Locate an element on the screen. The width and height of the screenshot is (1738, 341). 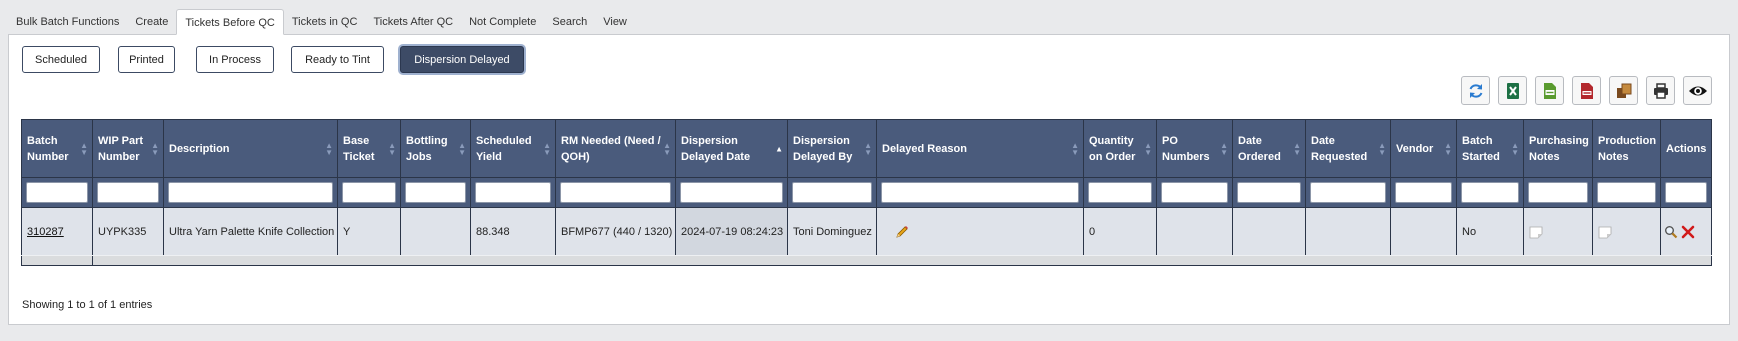
cell-base-ticket: Y is located at coordinates (369, 231).